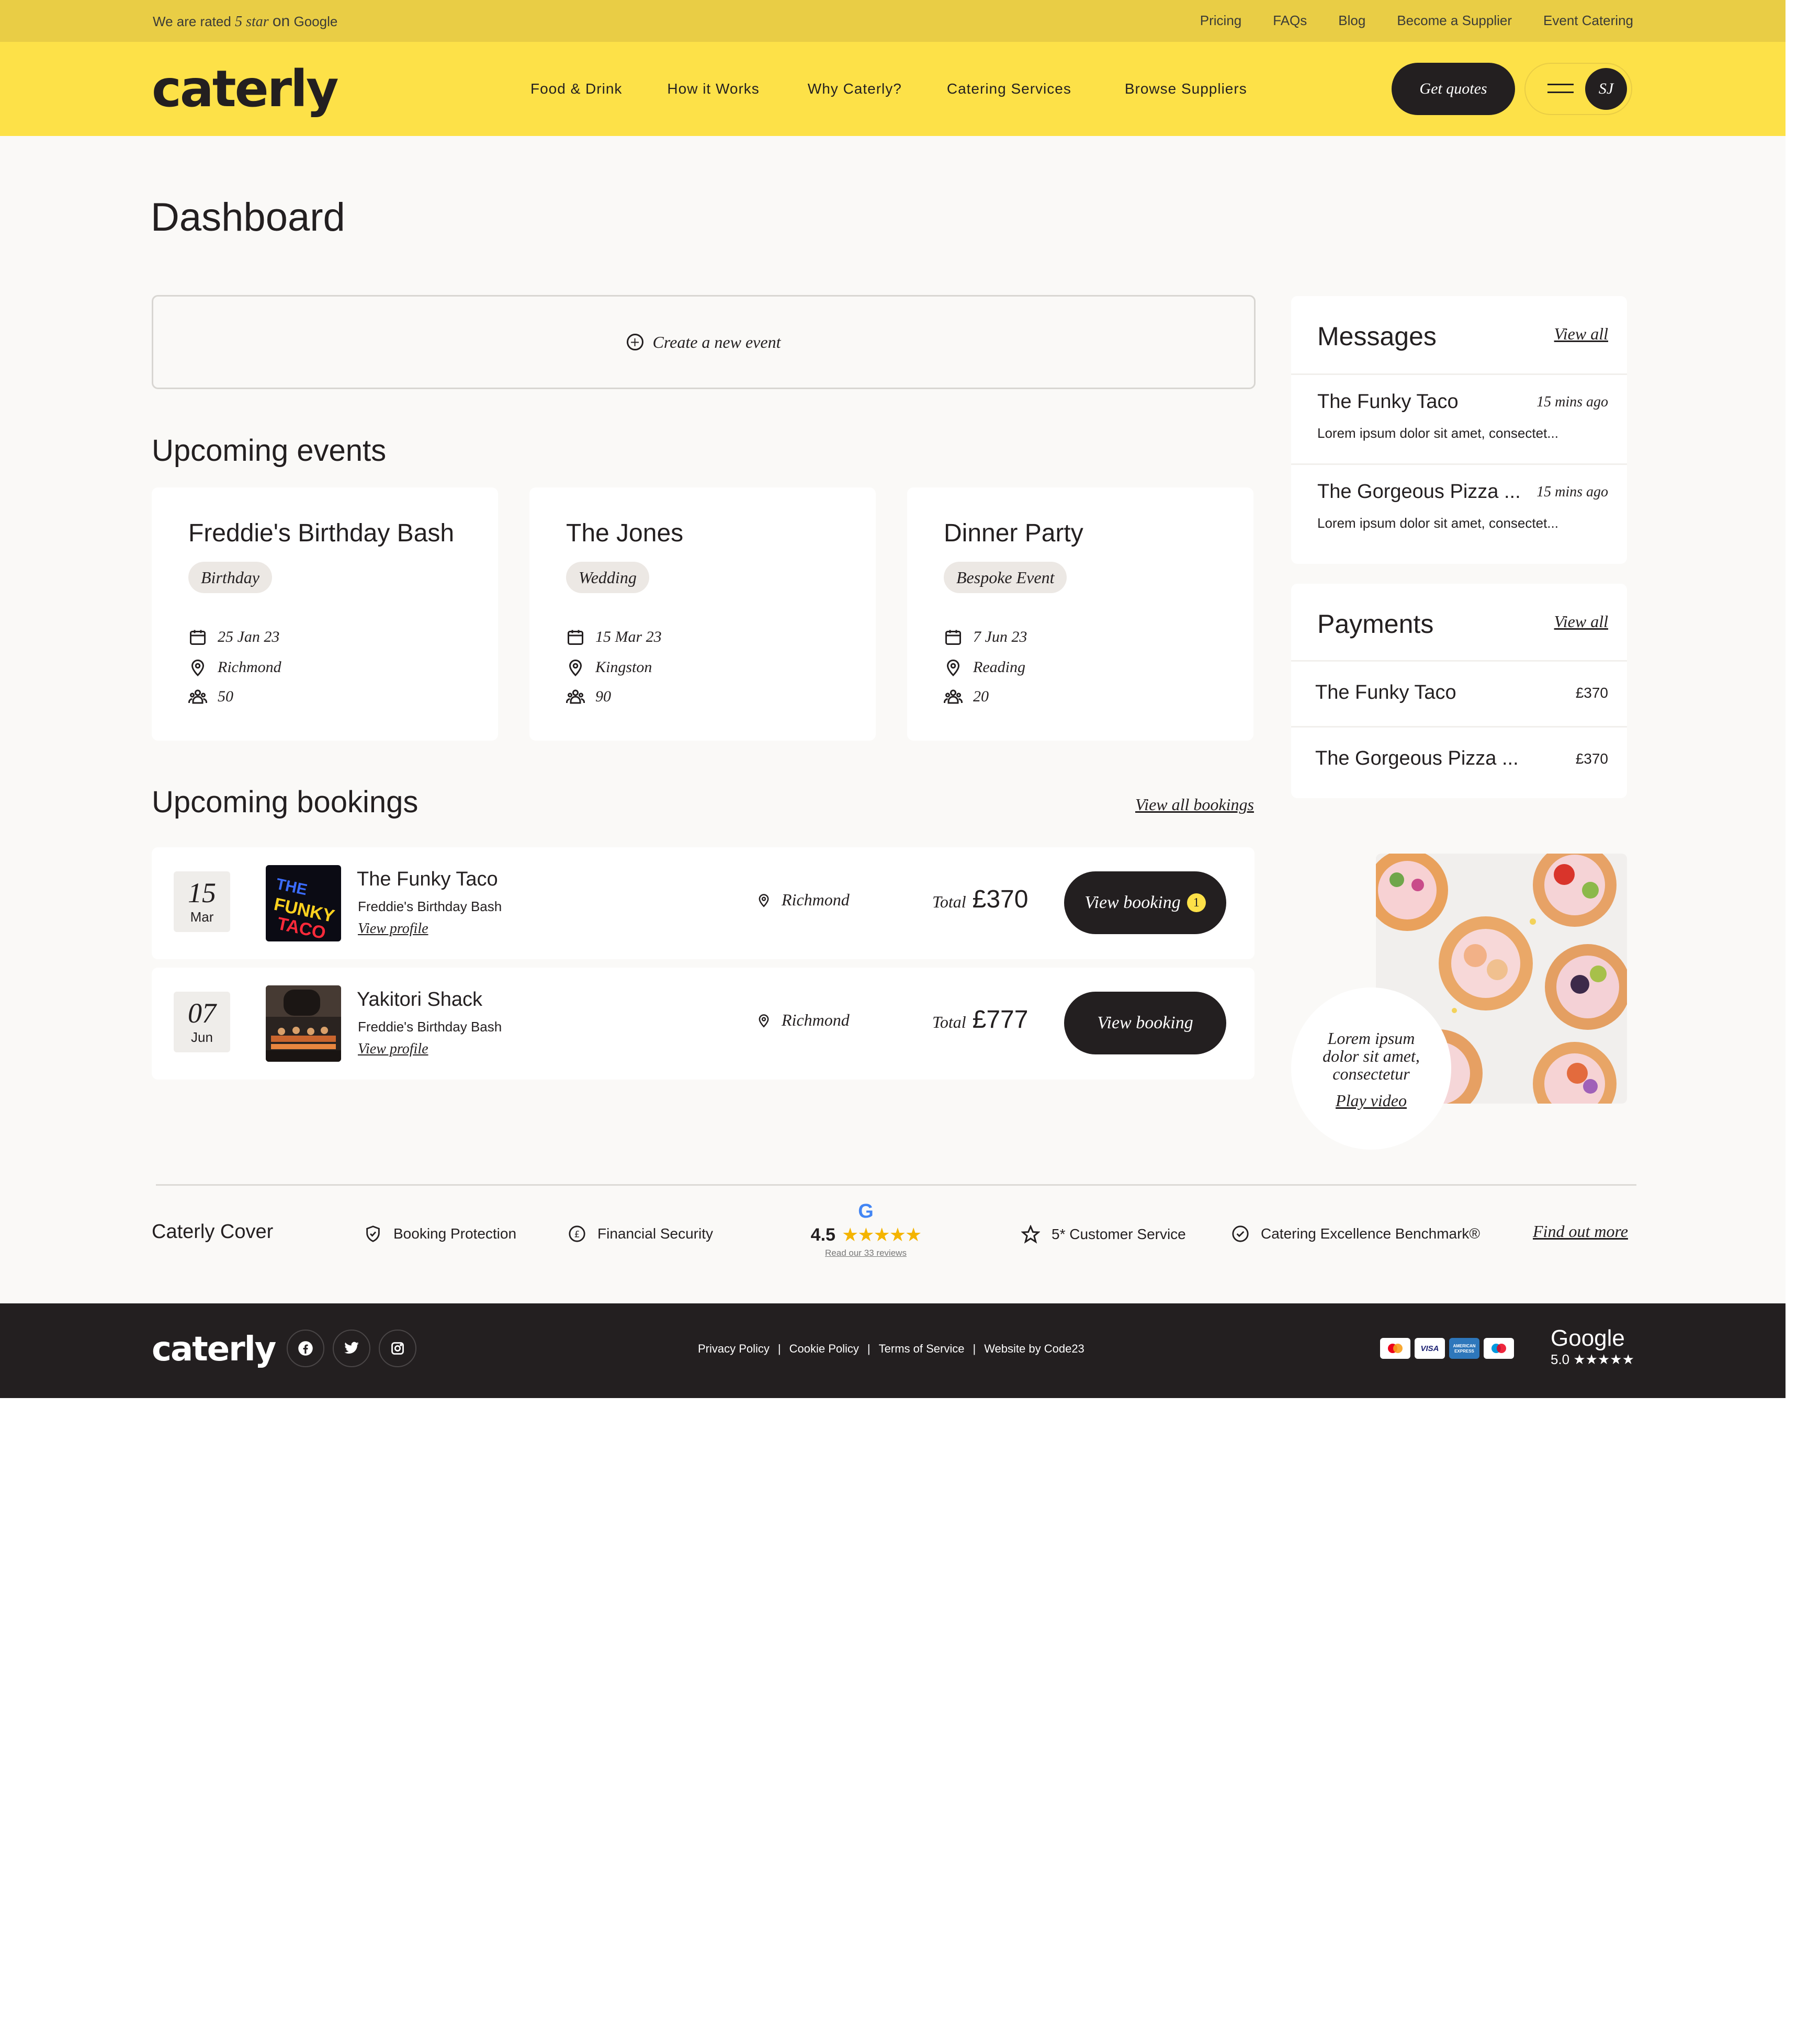  What do you see at coordinates (824, 1349) in the screenshot?
I see `cookie-policy-link: Cookie Policy` at bounding box center [824, 1349].